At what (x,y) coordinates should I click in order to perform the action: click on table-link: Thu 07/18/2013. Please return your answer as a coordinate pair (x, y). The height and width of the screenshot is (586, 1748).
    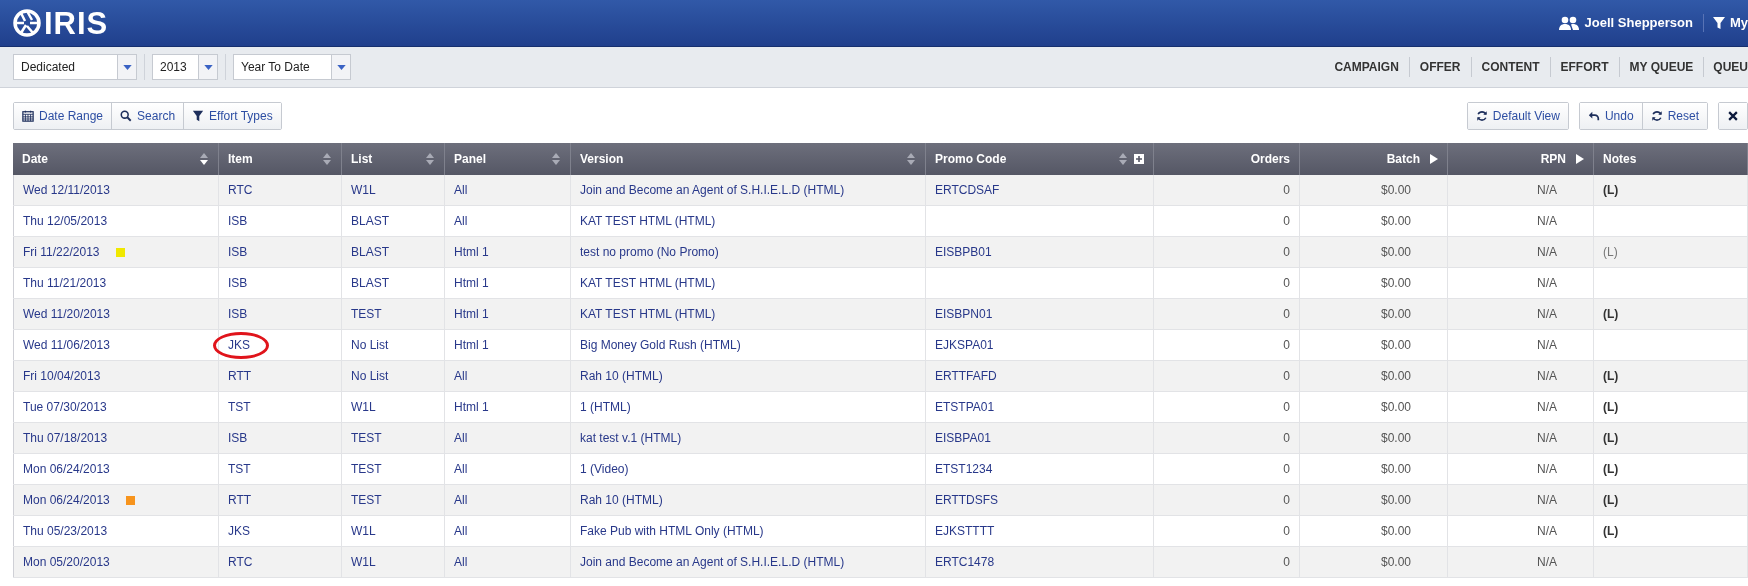
    Looking at the image, I should click on (65, 438).